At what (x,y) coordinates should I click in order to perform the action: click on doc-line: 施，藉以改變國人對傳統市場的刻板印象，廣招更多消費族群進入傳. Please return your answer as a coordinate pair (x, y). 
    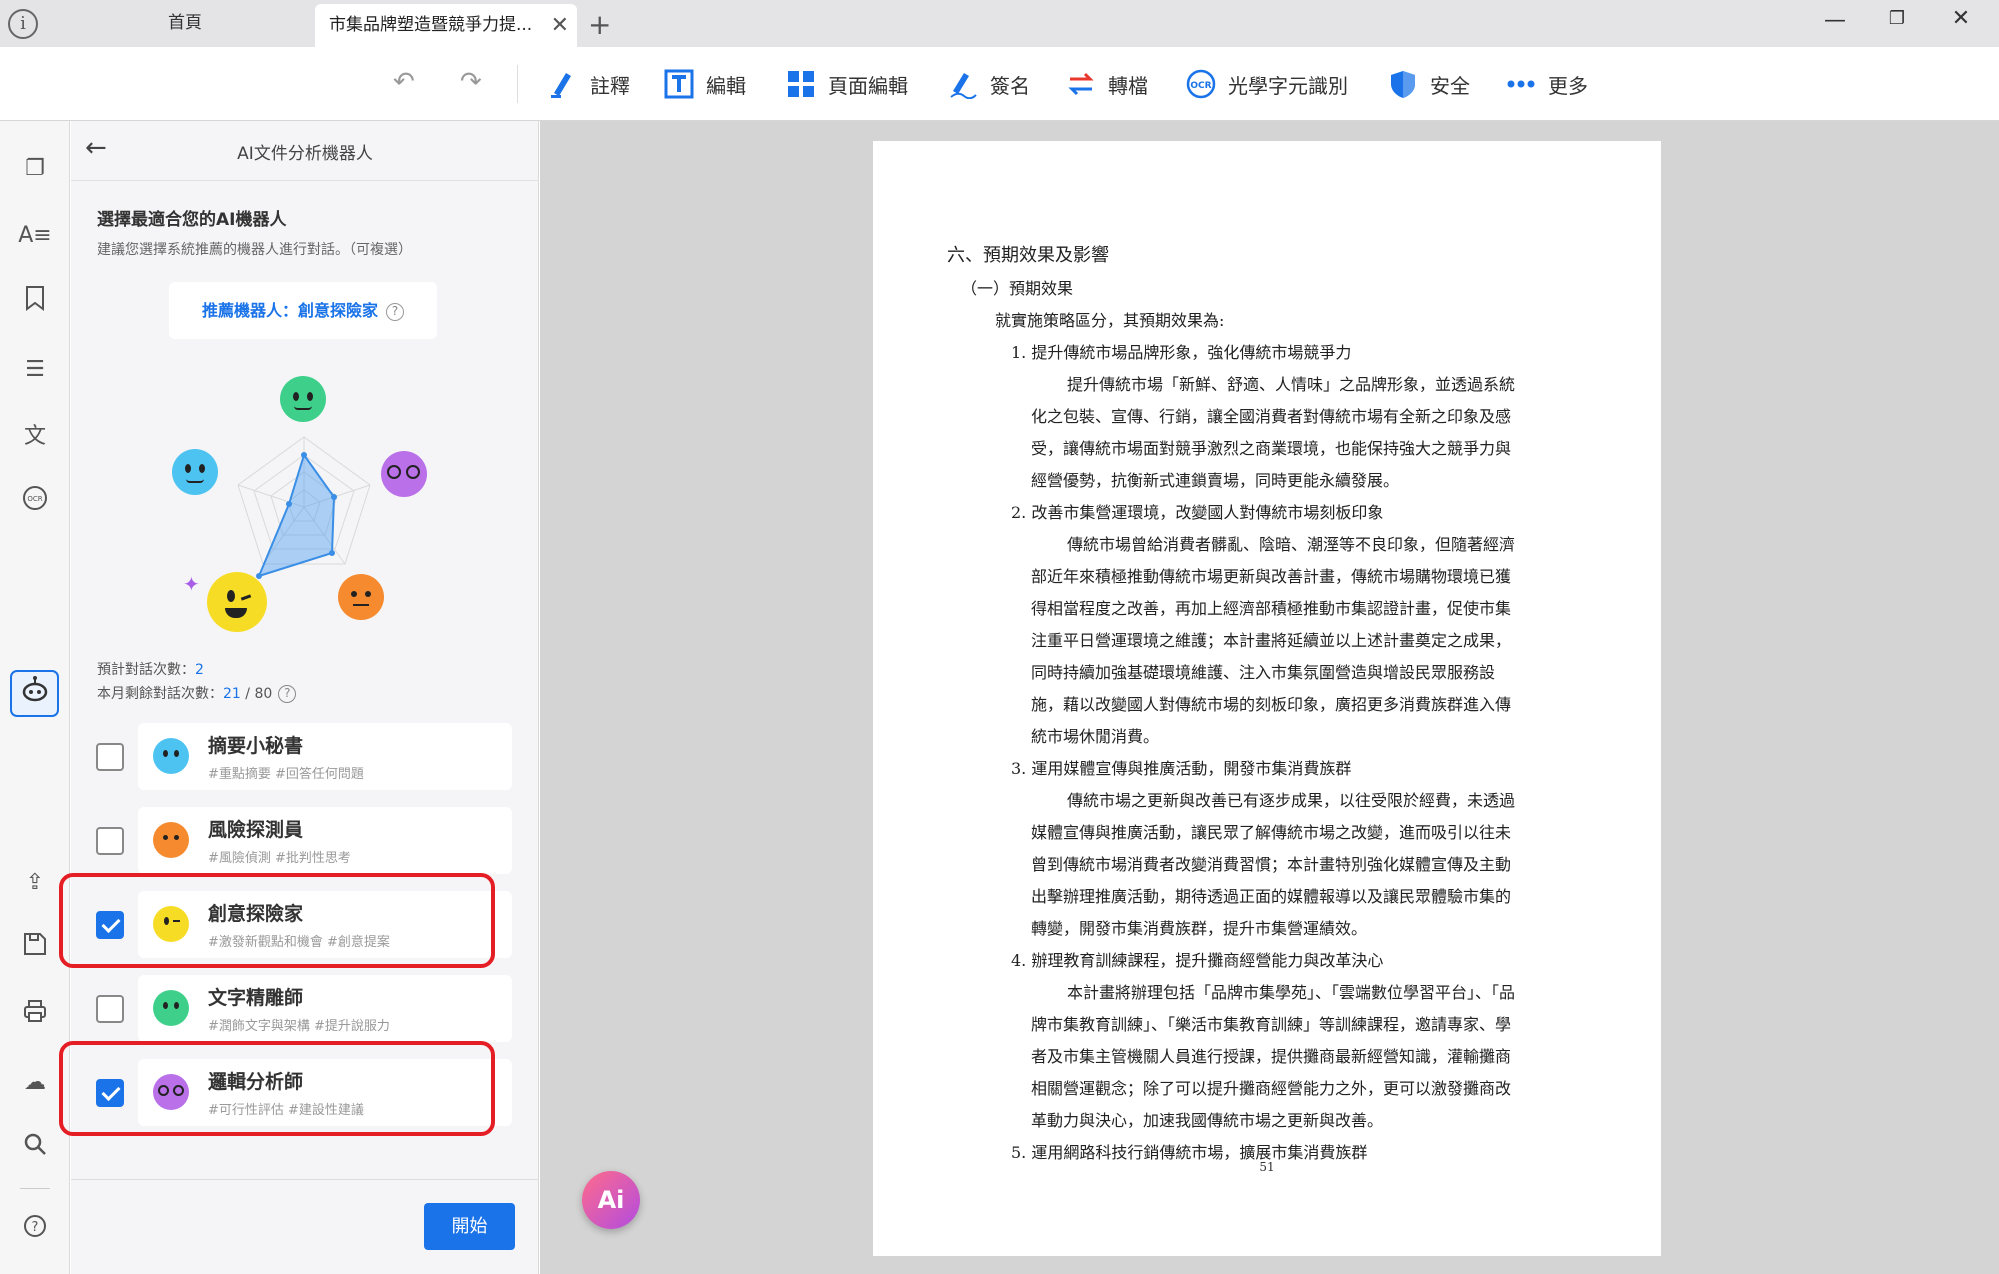
    Looking at the image, I should click on (1271, 704).